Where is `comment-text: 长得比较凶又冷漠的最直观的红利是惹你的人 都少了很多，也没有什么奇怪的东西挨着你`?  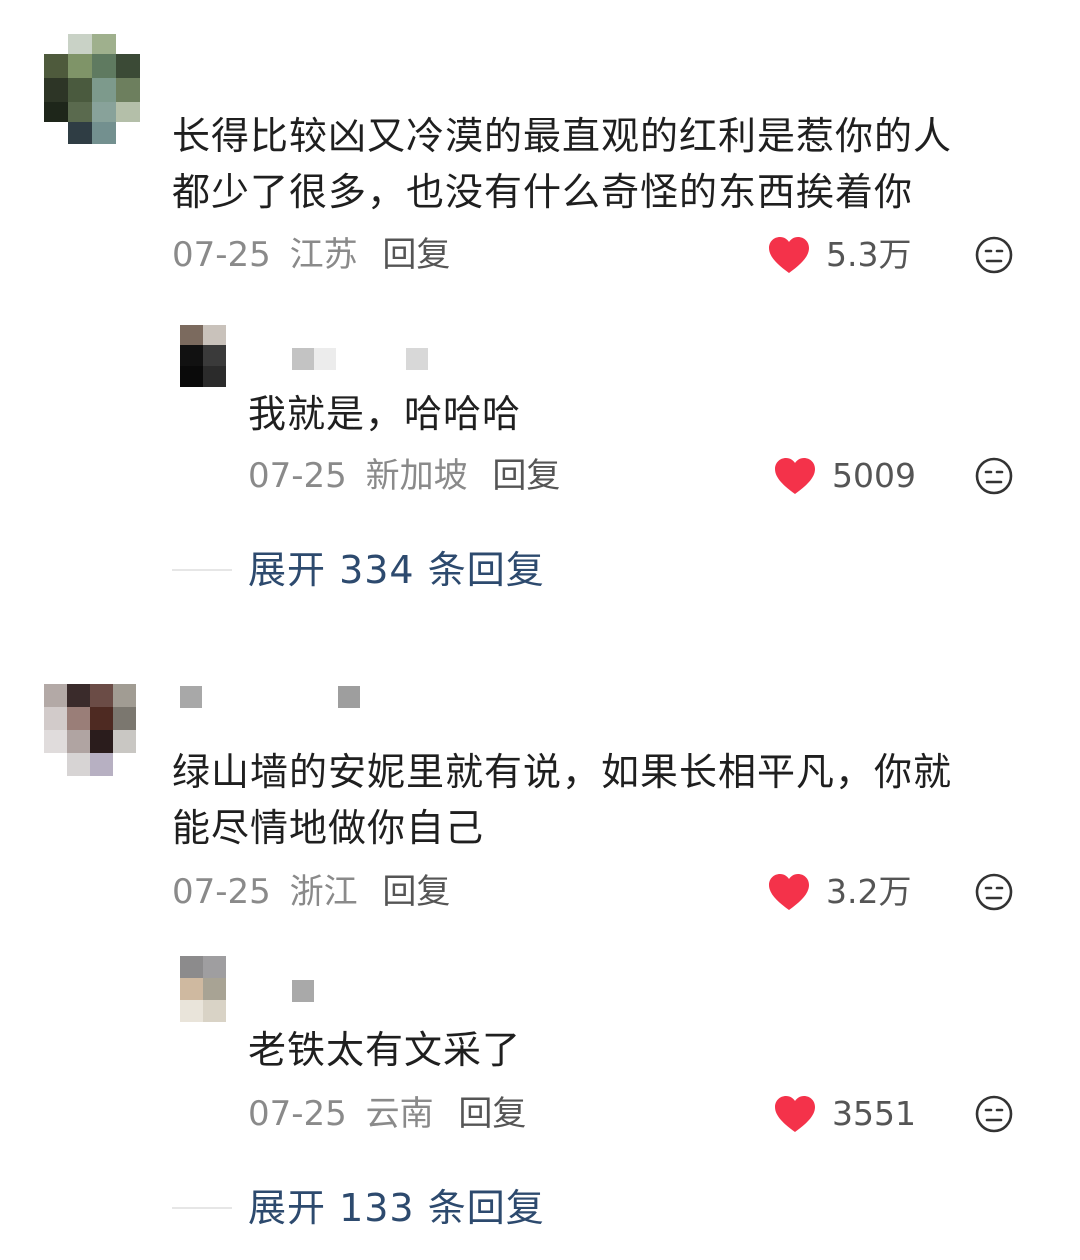 comment-text: 长得比较凶又冷漠的最直观的红利是惹你的人 都少了很多，也没有什么奇怪的东西挨着你 is located at coordinates (602, 164).